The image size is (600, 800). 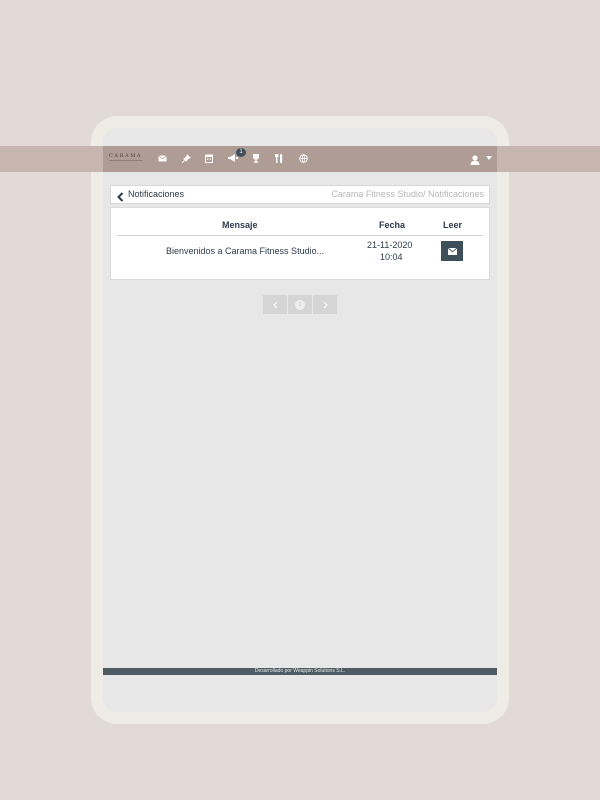 What do you see at coordinates (121, 195) in the screenshot?
I see `back-chevron-icon` at bounding box center [121, 195].